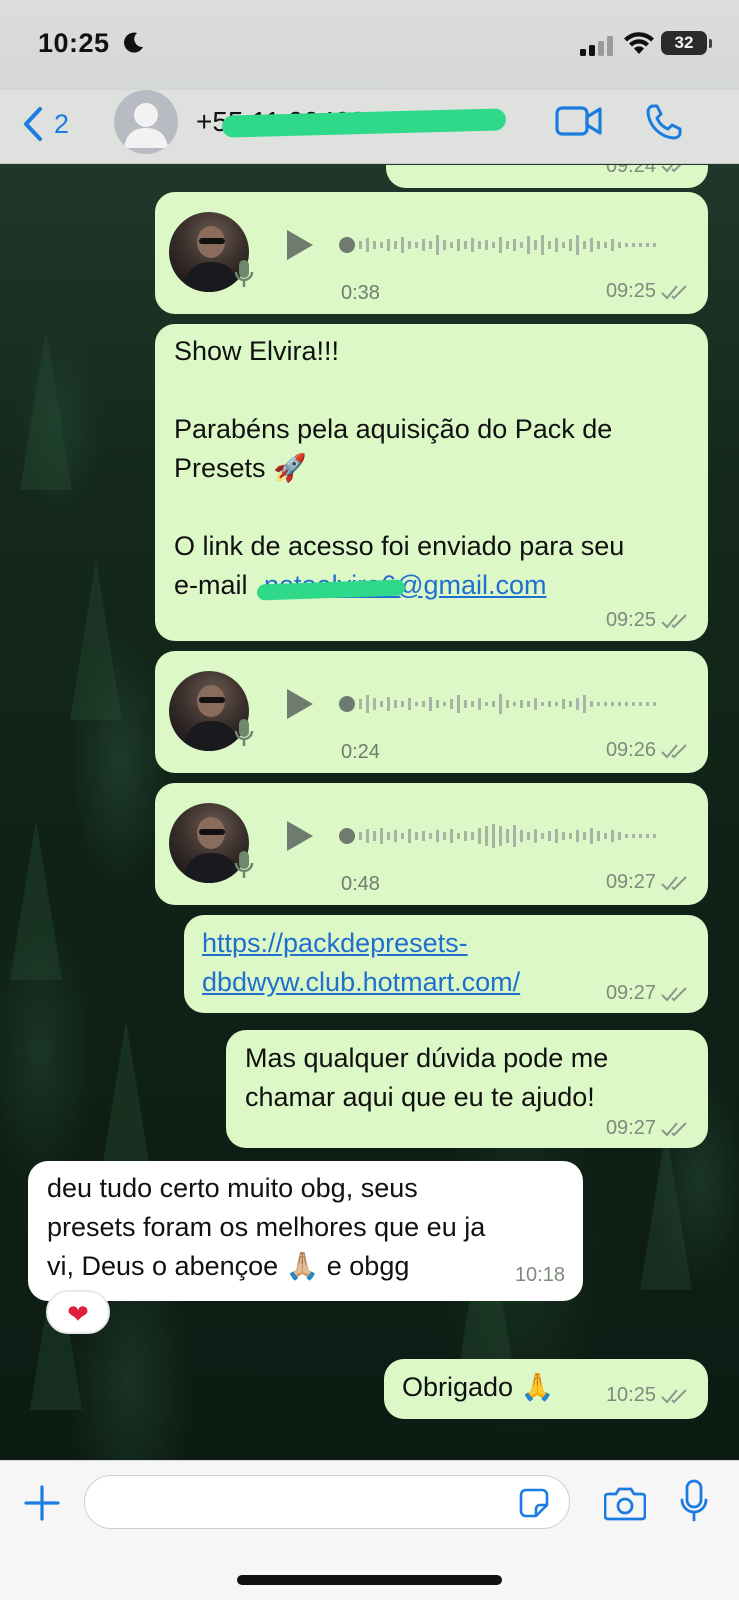 The width and height of the screenshot is (739, 1600). What do you see at coordinates (686, 43) in the screenshot?
I see `battery-icon: 32` at bounding box center [686, 43].